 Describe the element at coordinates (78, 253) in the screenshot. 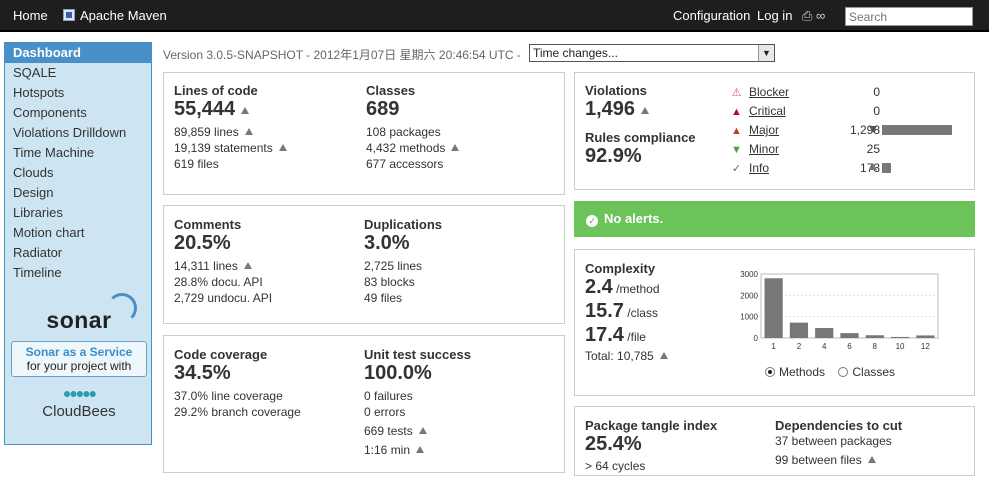

I see `sidebar-item-radiator: Radiator` at that location.